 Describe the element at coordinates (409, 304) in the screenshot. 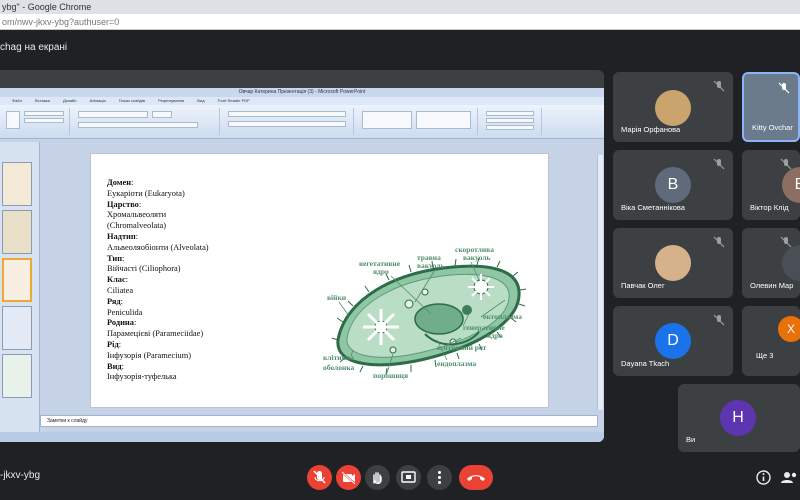

I see `food-vacuole` at that location.